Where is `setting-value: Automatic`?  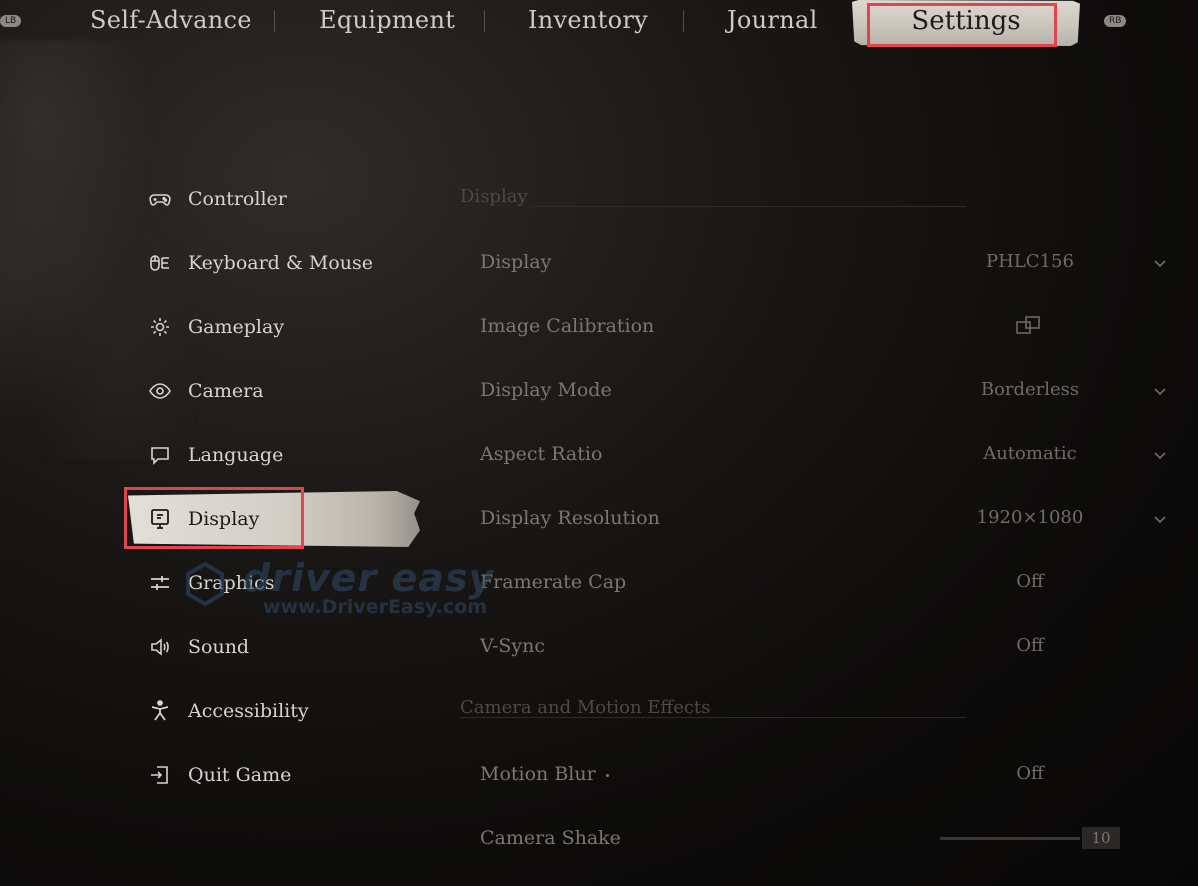
setting-value: Automatic is located at coordinates (1030, 453).